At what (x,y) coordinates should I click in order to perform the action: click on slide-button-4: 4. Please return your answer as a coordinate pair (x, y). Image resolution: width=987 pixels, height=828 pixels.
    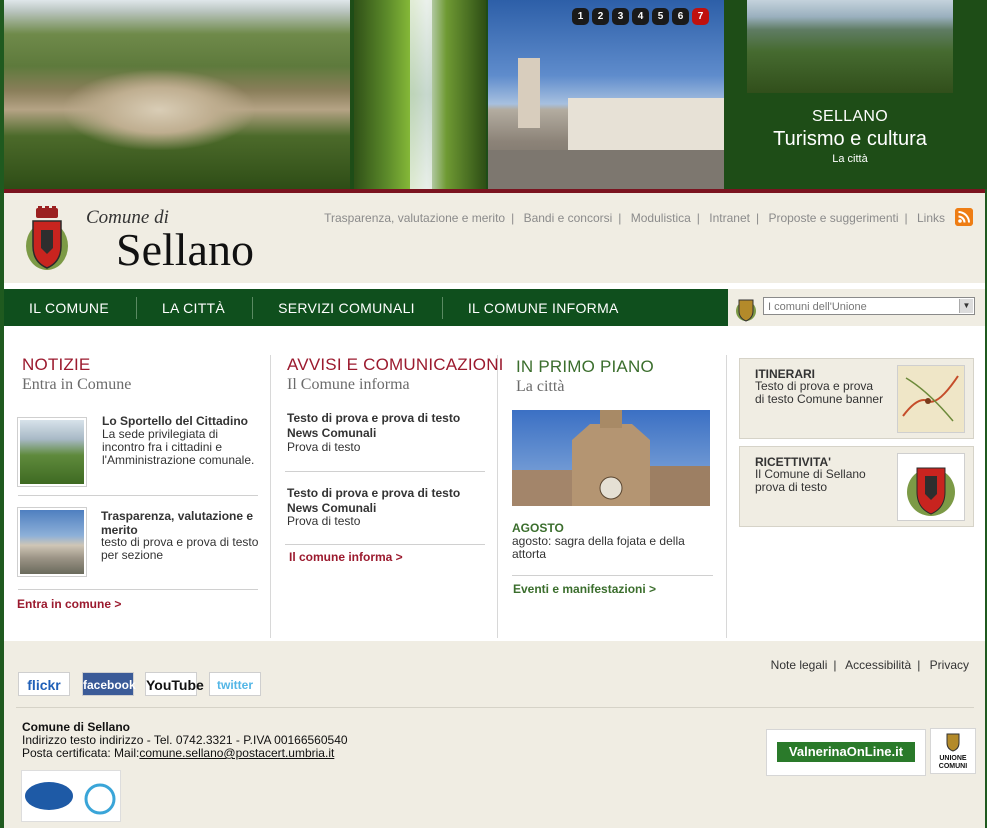
    Looking at the image, I should click on (640, 16).